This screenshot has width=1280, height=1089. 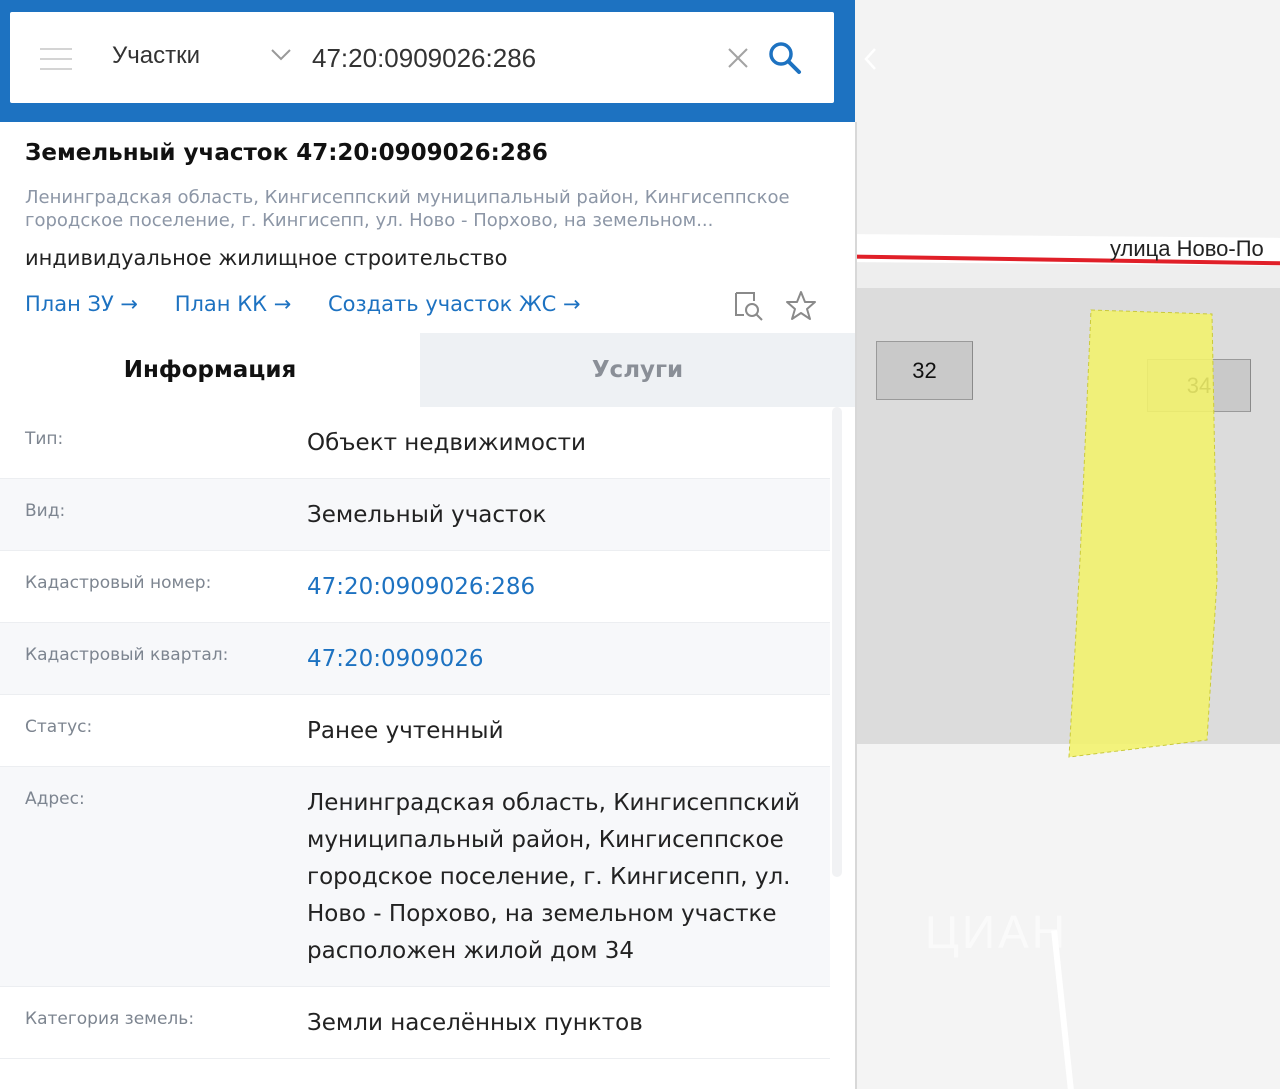 What do you see at coordinates (785, 58) in the screenshot?
I see `search-icon` at bounding box center [785, 58].